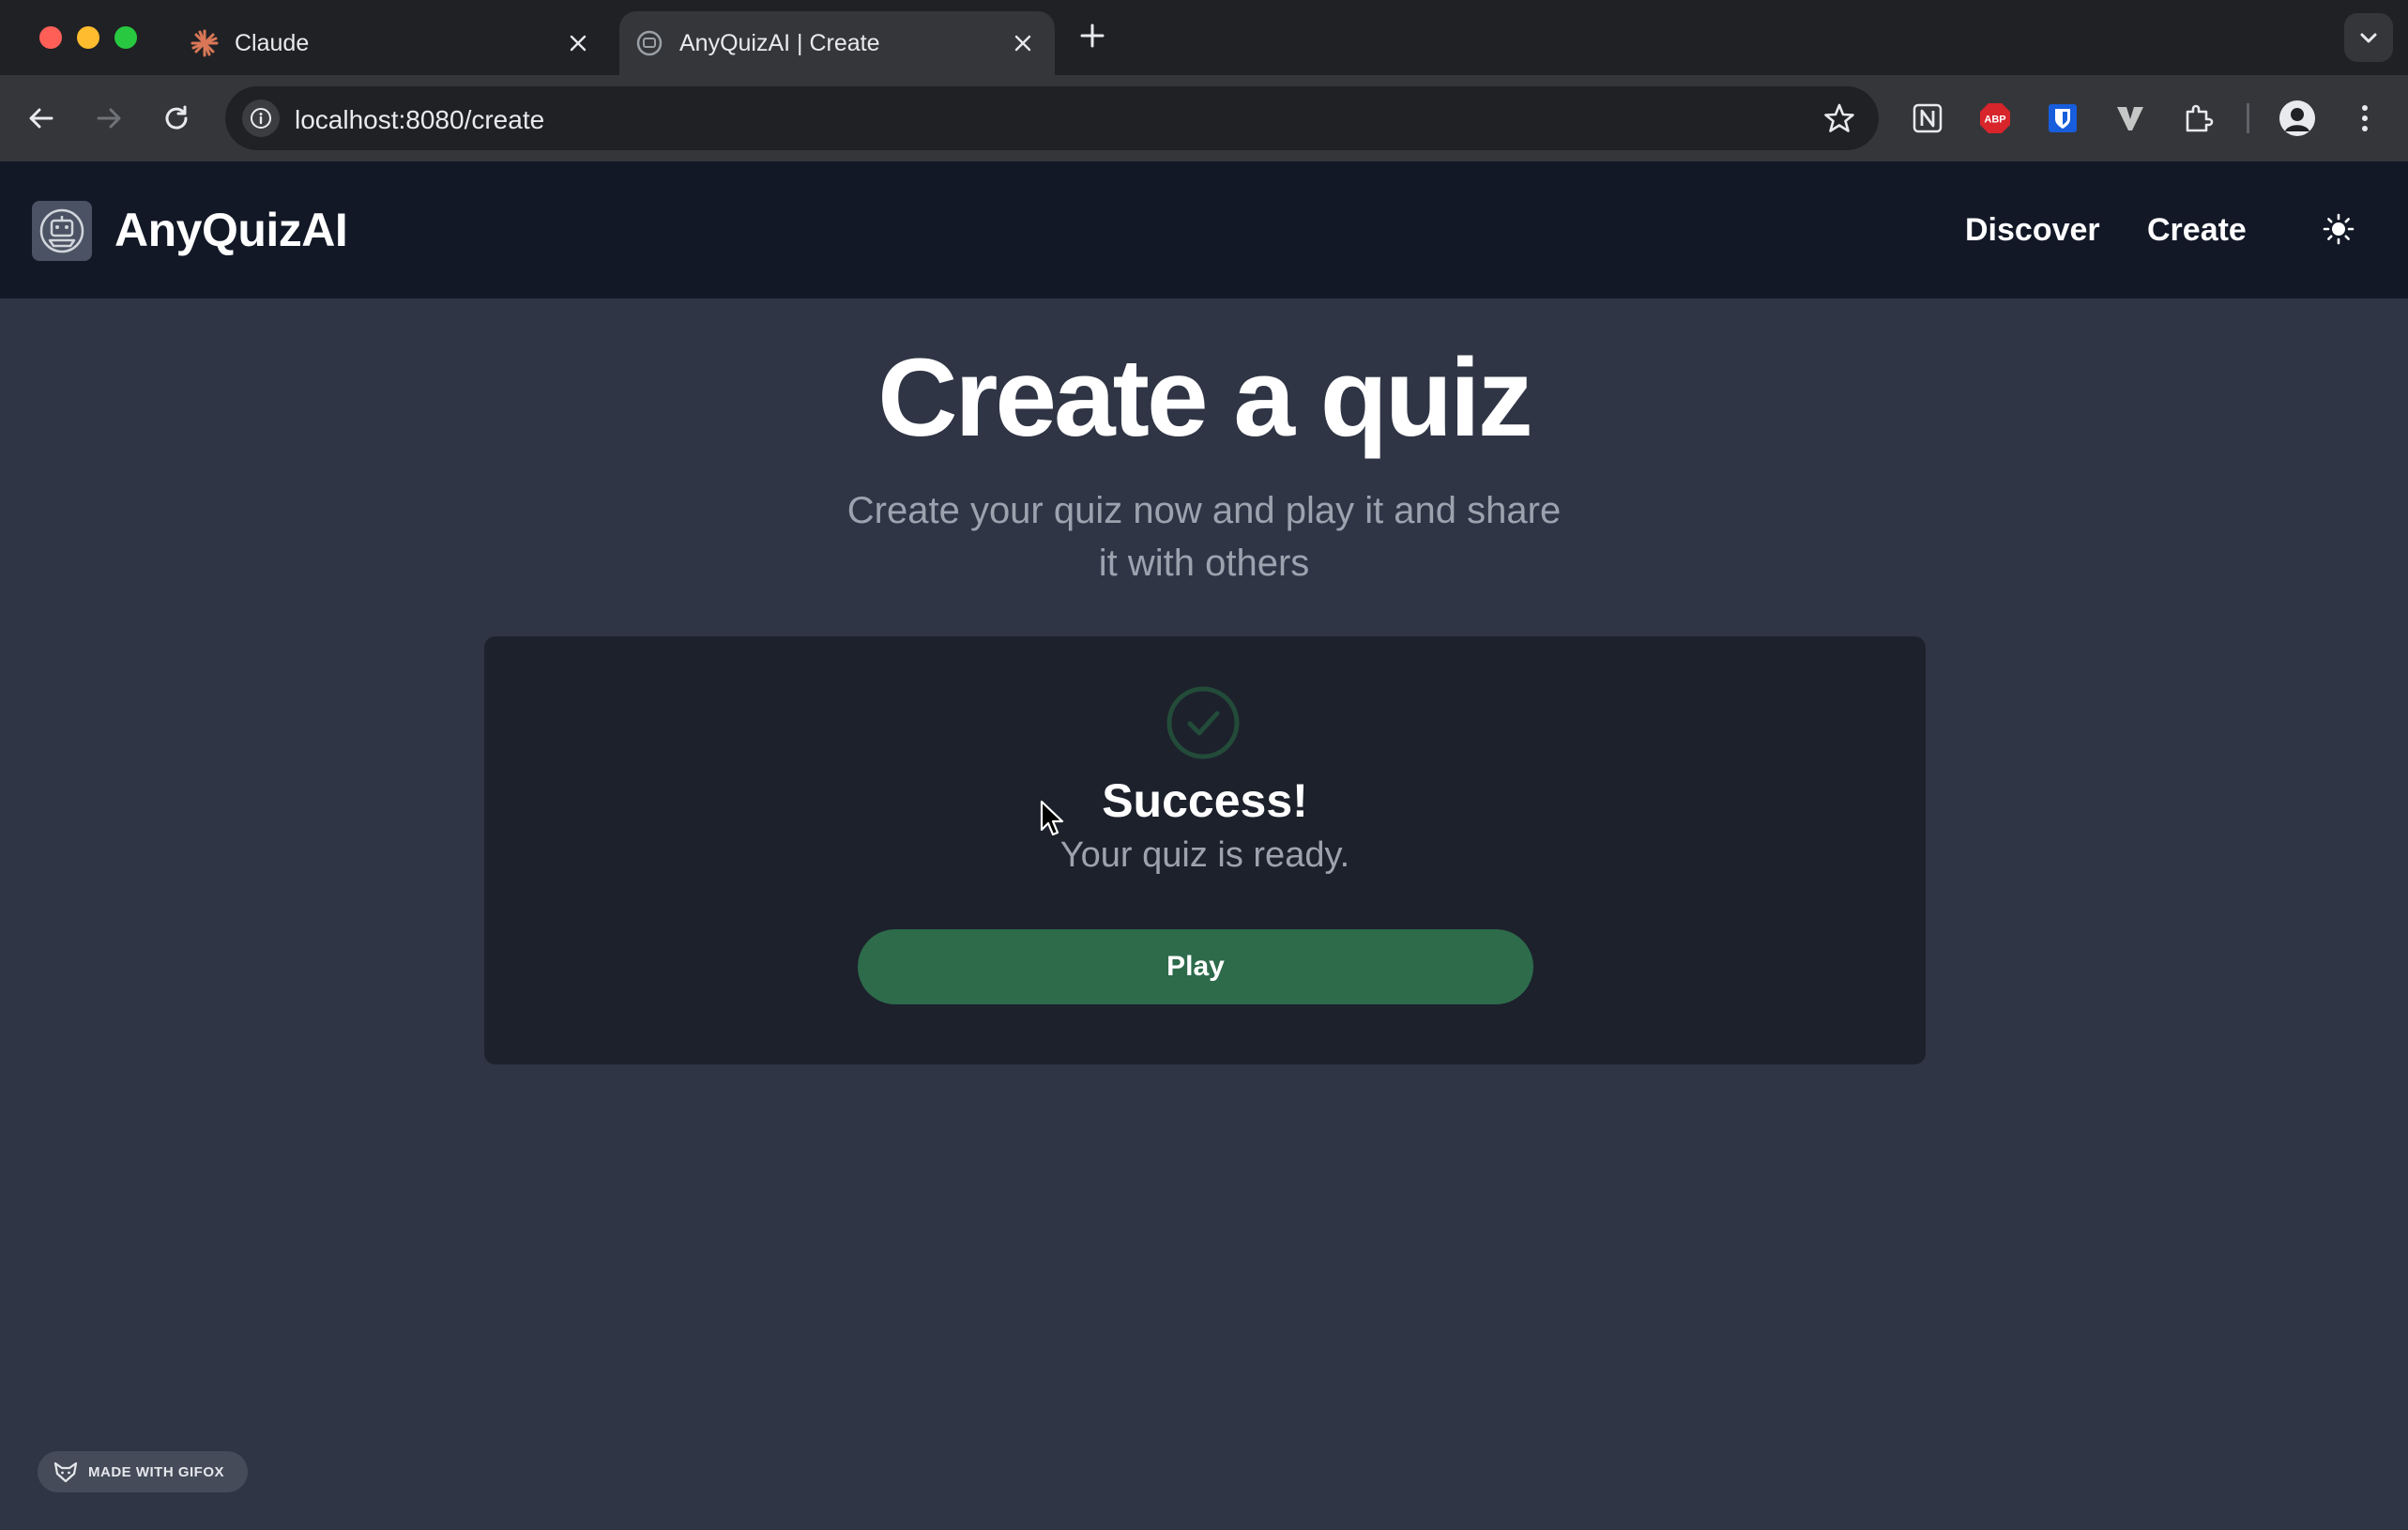  I want to click on notion-icon, so click(1927, 118).